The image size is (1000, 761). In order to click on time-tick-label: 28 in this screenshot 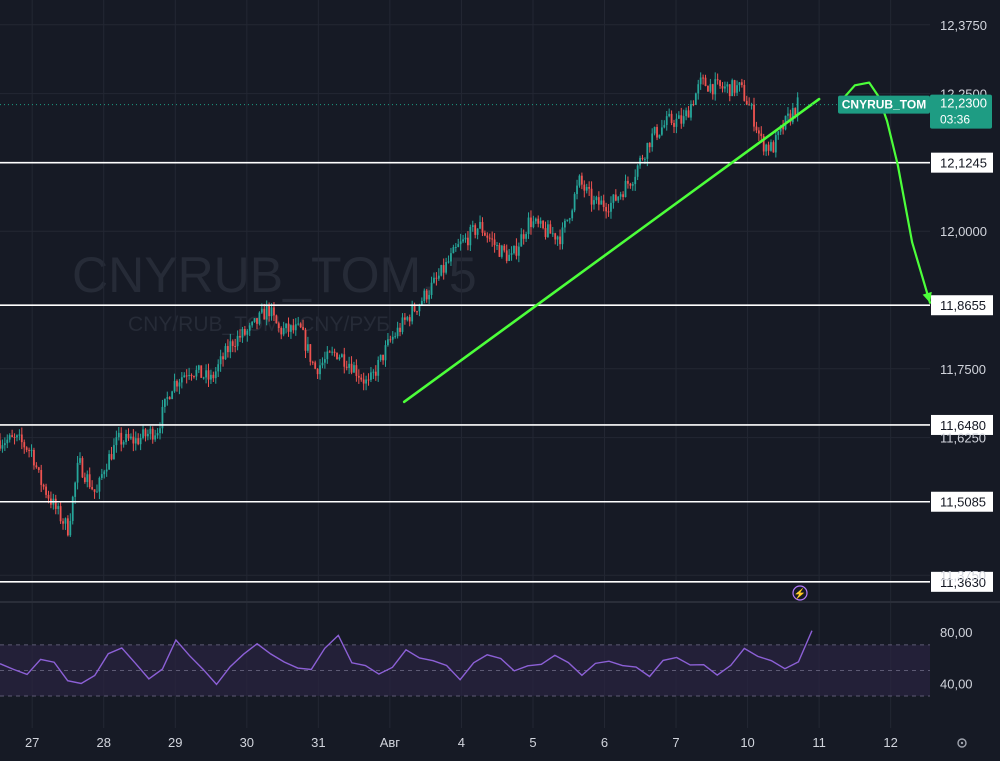, I will do `click(103, 742)`.